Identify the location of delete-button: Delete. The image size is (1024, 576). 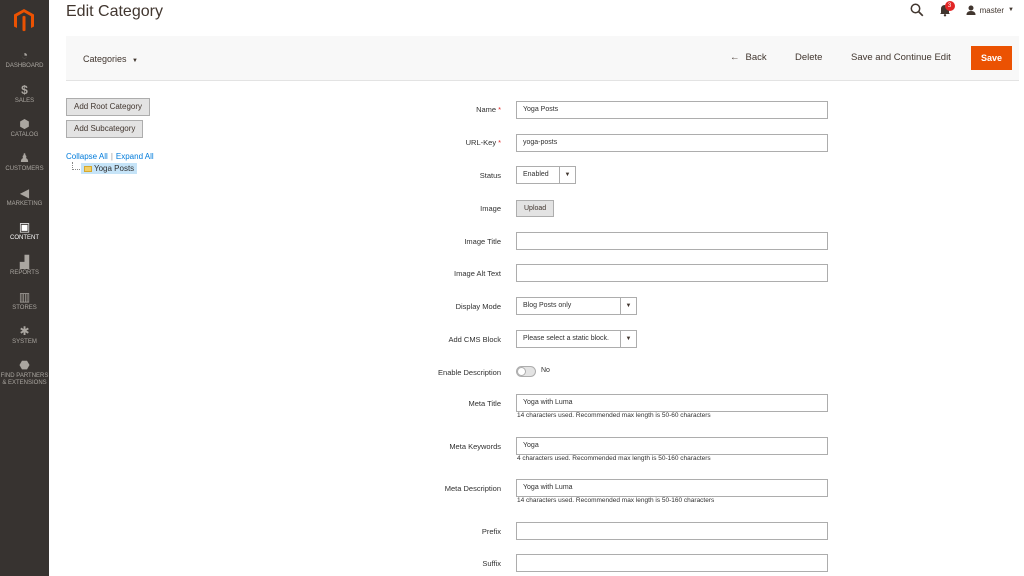
(808, 57).